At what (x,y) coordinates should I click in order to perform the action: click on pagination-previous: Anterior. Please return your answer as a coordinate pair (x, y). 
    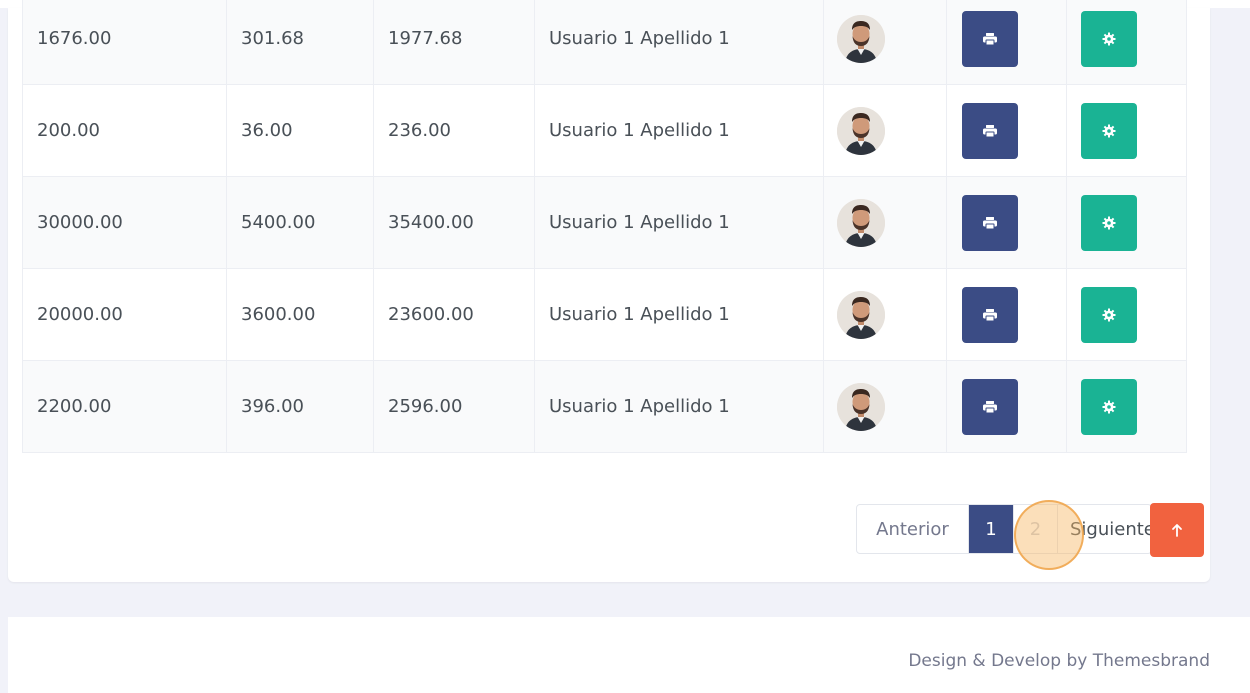
    Looking at the image, I should click on (913, 529).